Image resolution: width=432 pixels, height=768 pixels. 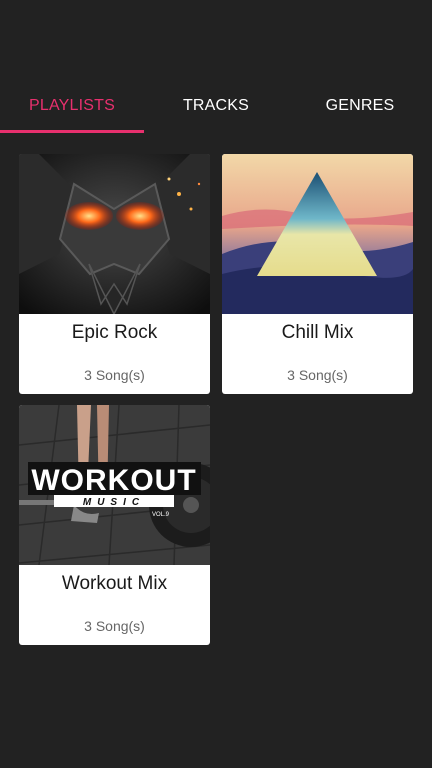 What do you see at coordinates (72, 131) in the screenshot?
I see `active-tab-indicator` at bounding box center [72, 131].